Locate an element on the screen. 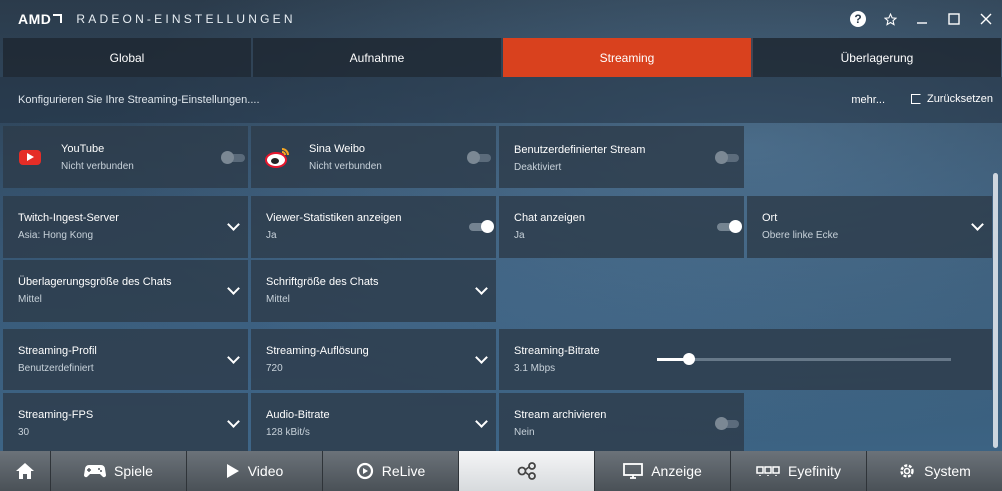 The width and height of the screenshot is (1002, 491). reset-icon is located at coordinates (915, 99).